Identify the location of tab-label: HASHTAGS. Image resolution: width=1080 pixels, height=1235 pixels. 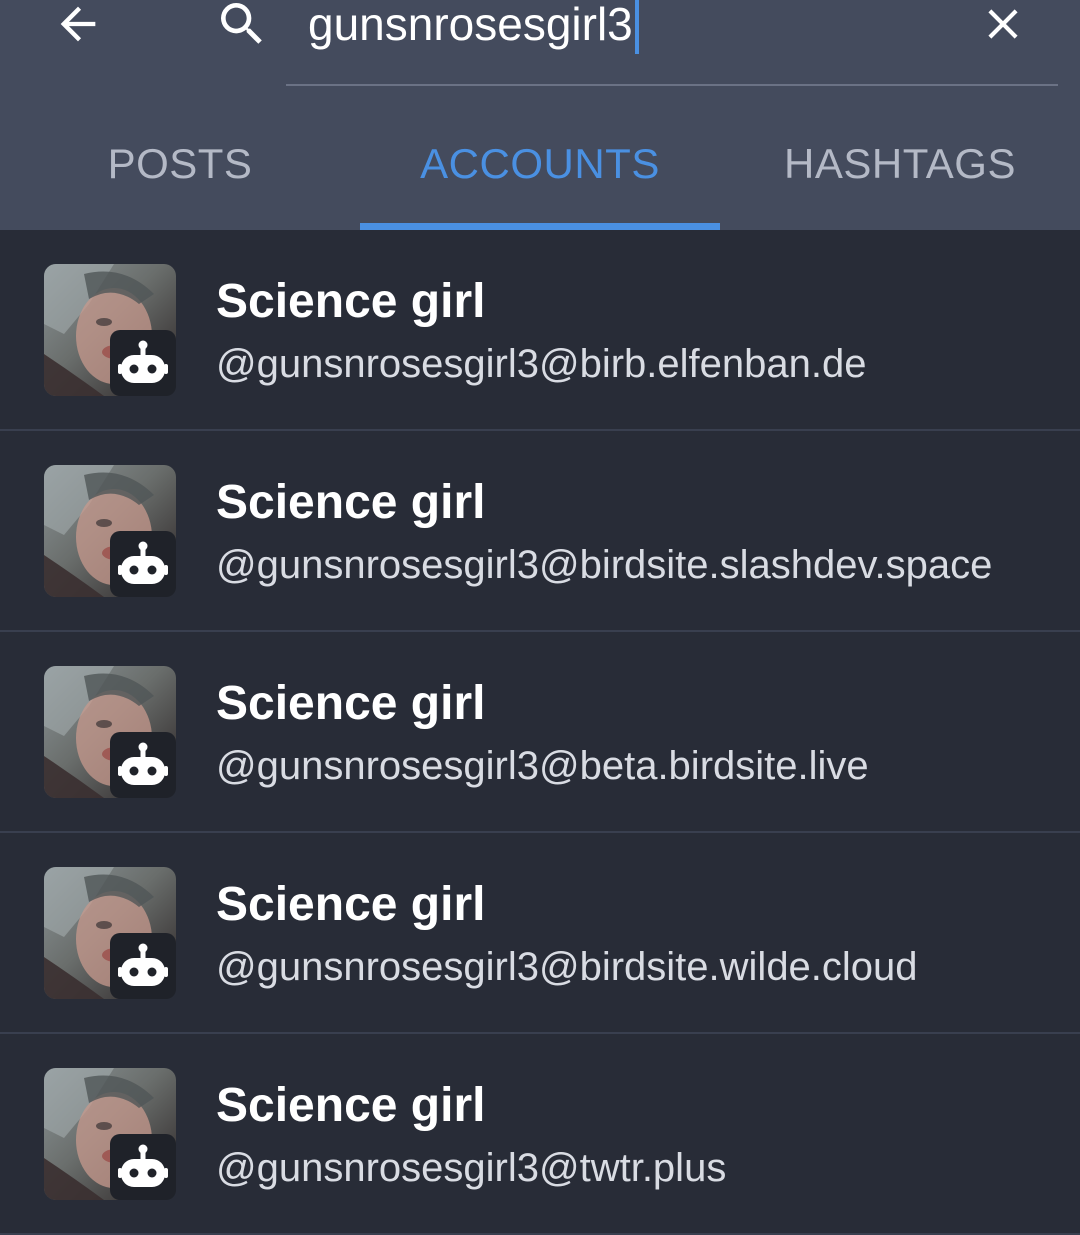
(900, 163).